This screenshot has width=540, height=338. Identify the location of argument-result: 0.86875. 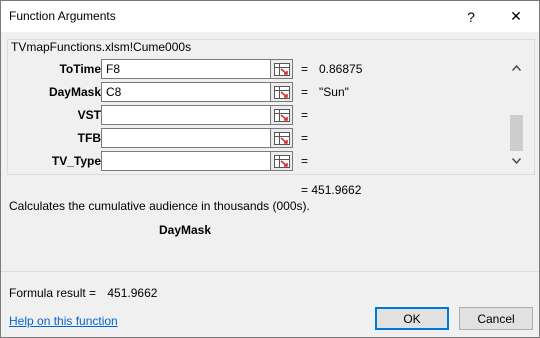
(341, 69).